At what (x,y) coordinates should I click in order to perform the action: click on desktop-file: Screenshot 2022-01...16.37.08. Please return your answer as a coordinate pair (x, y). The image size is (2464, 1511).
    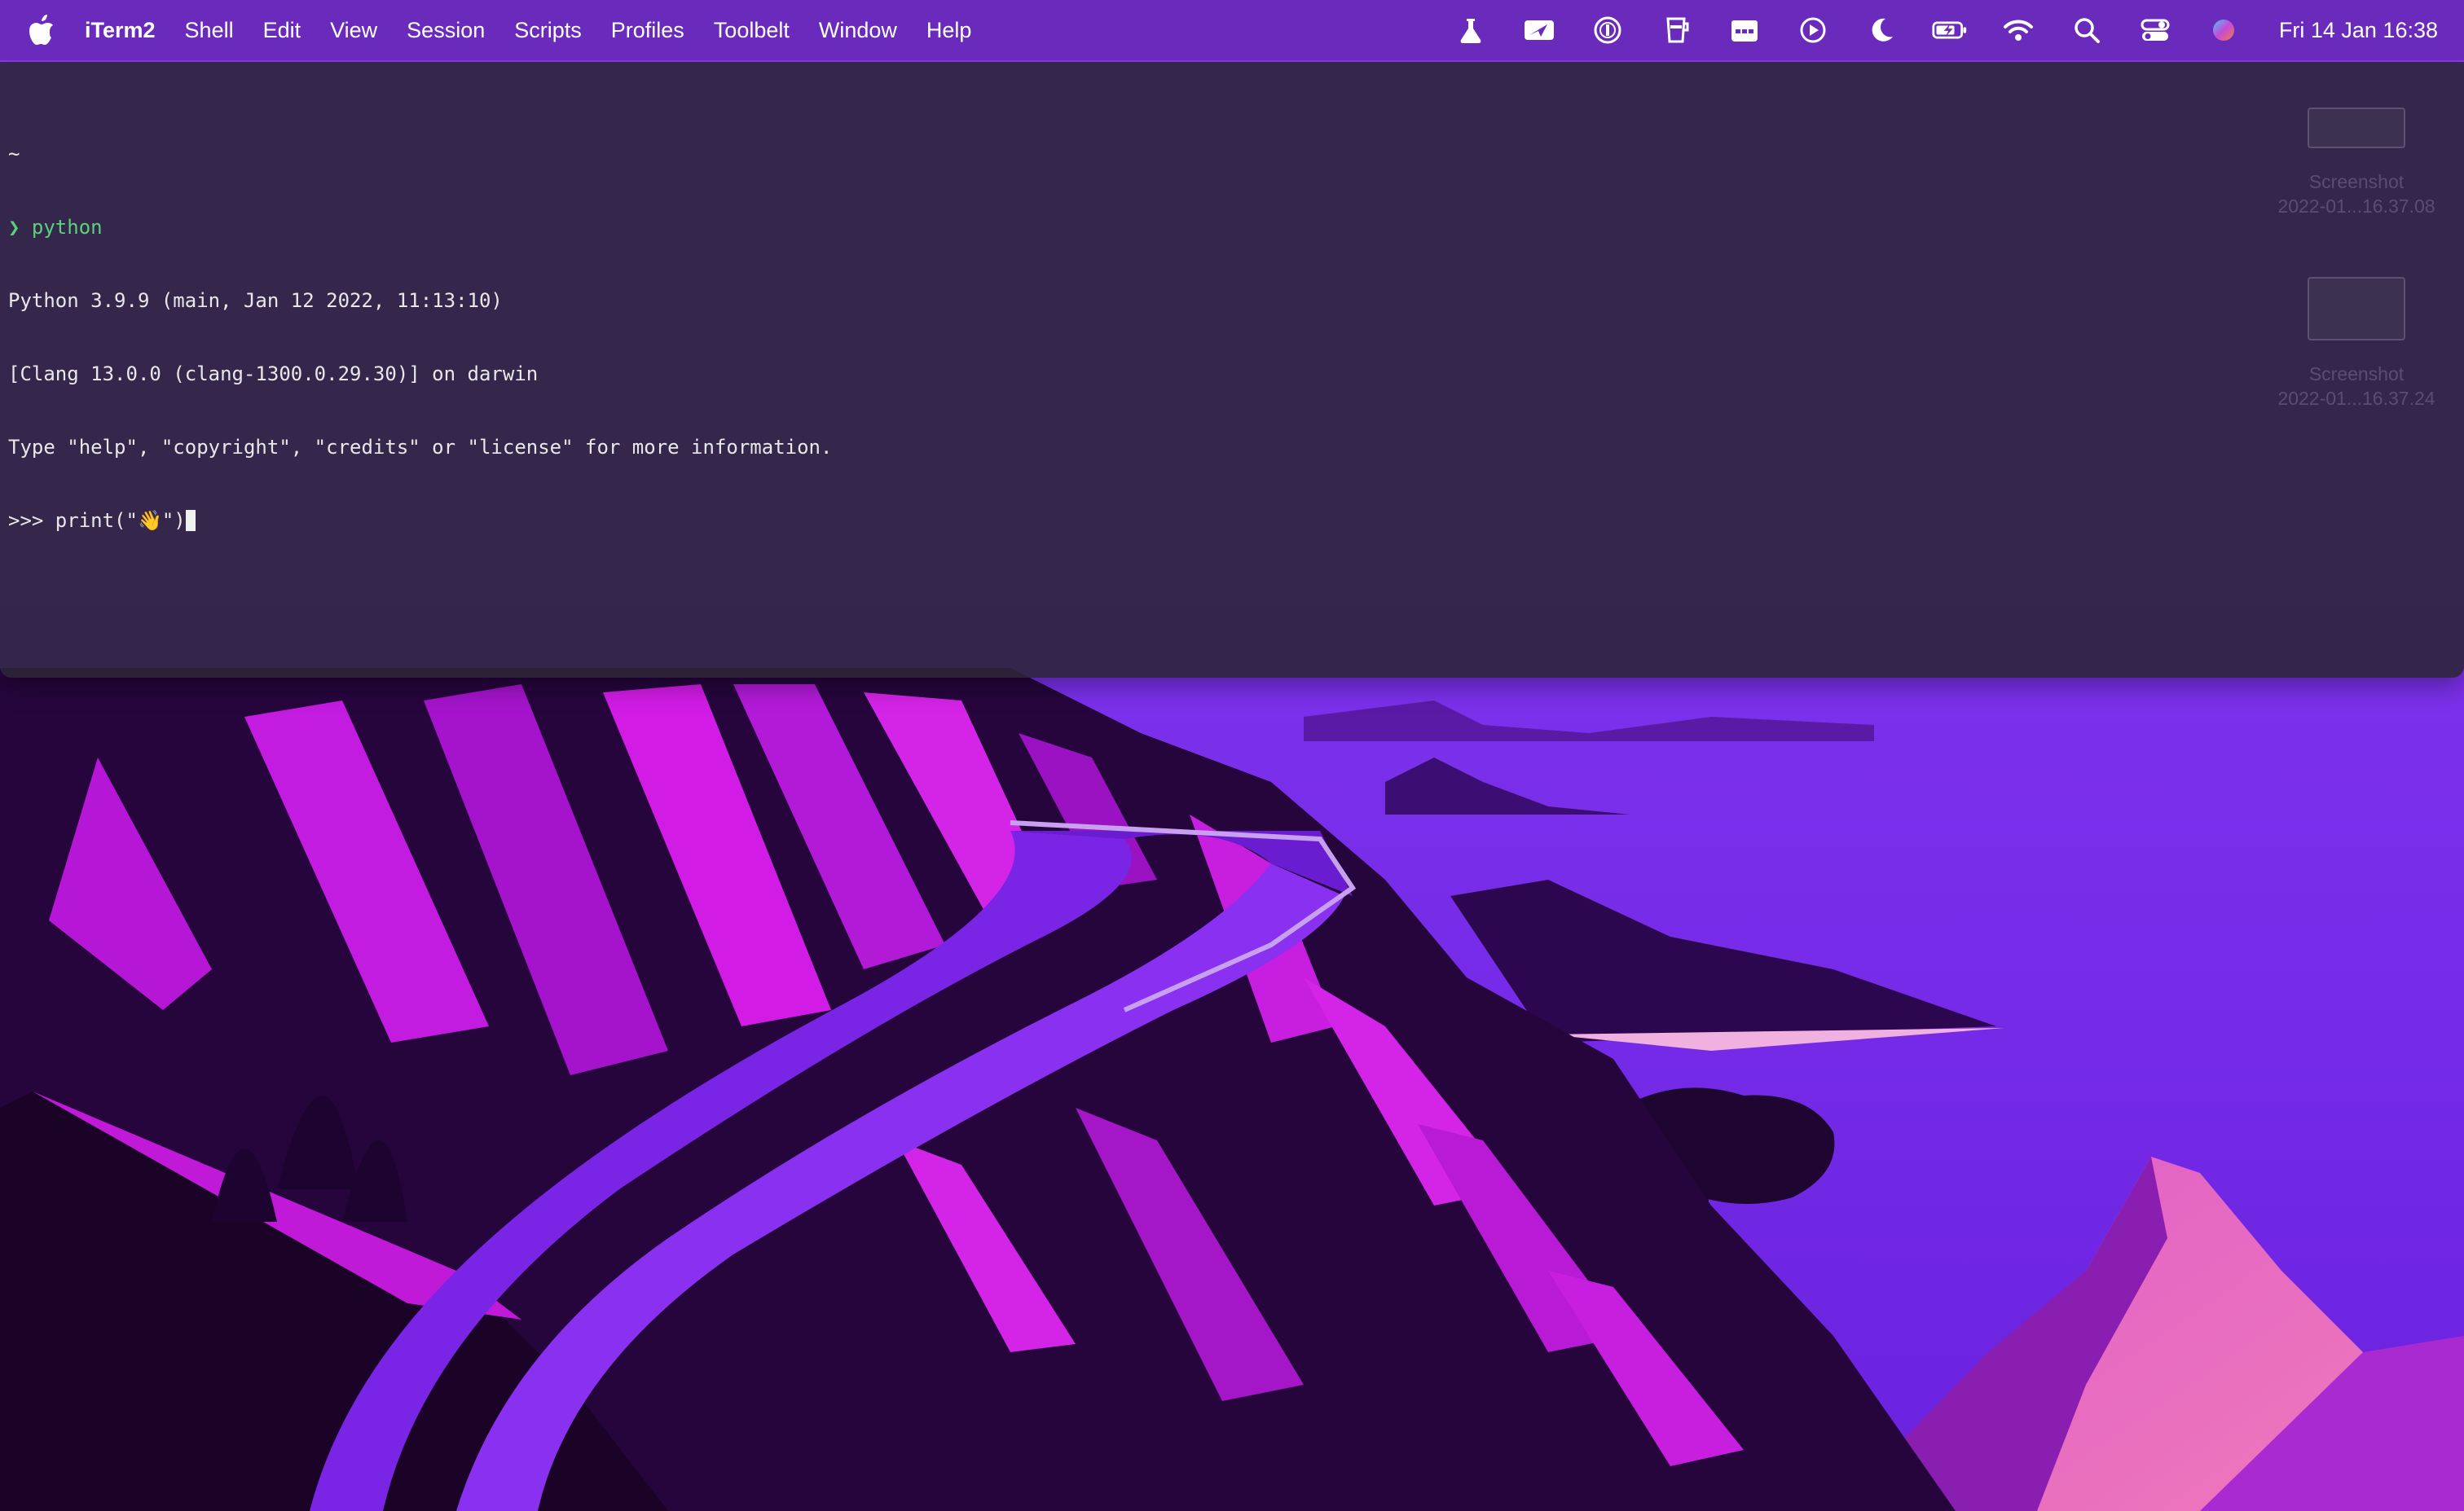
    Looking at the image, I should click on (2356, 163).